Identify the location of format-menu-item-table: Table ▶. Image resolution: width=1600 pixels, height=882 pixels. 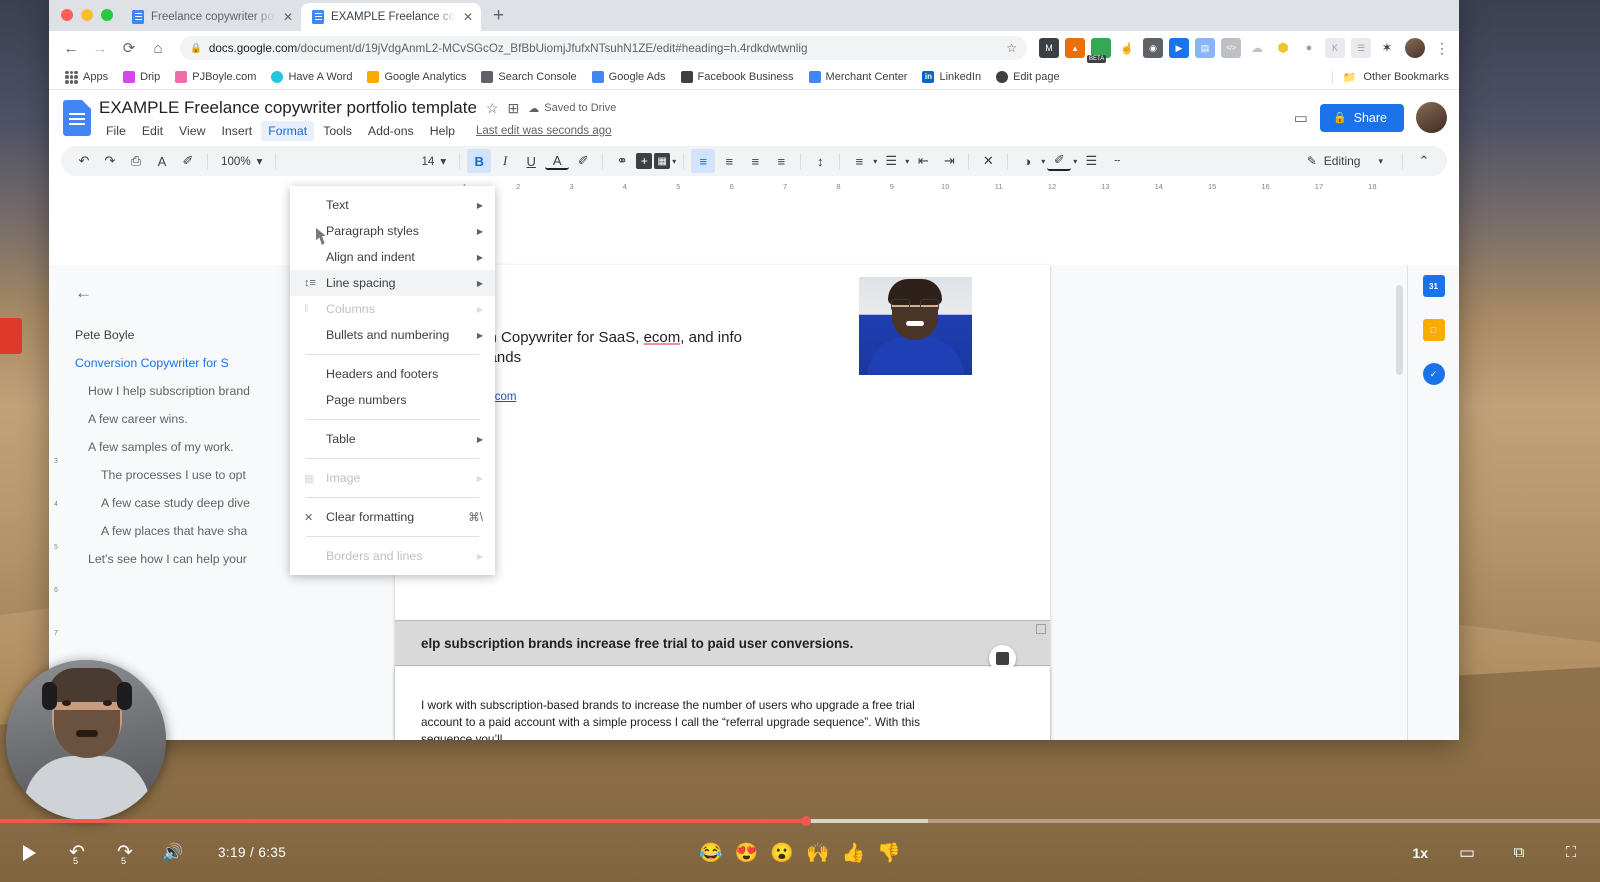
(392, 439).